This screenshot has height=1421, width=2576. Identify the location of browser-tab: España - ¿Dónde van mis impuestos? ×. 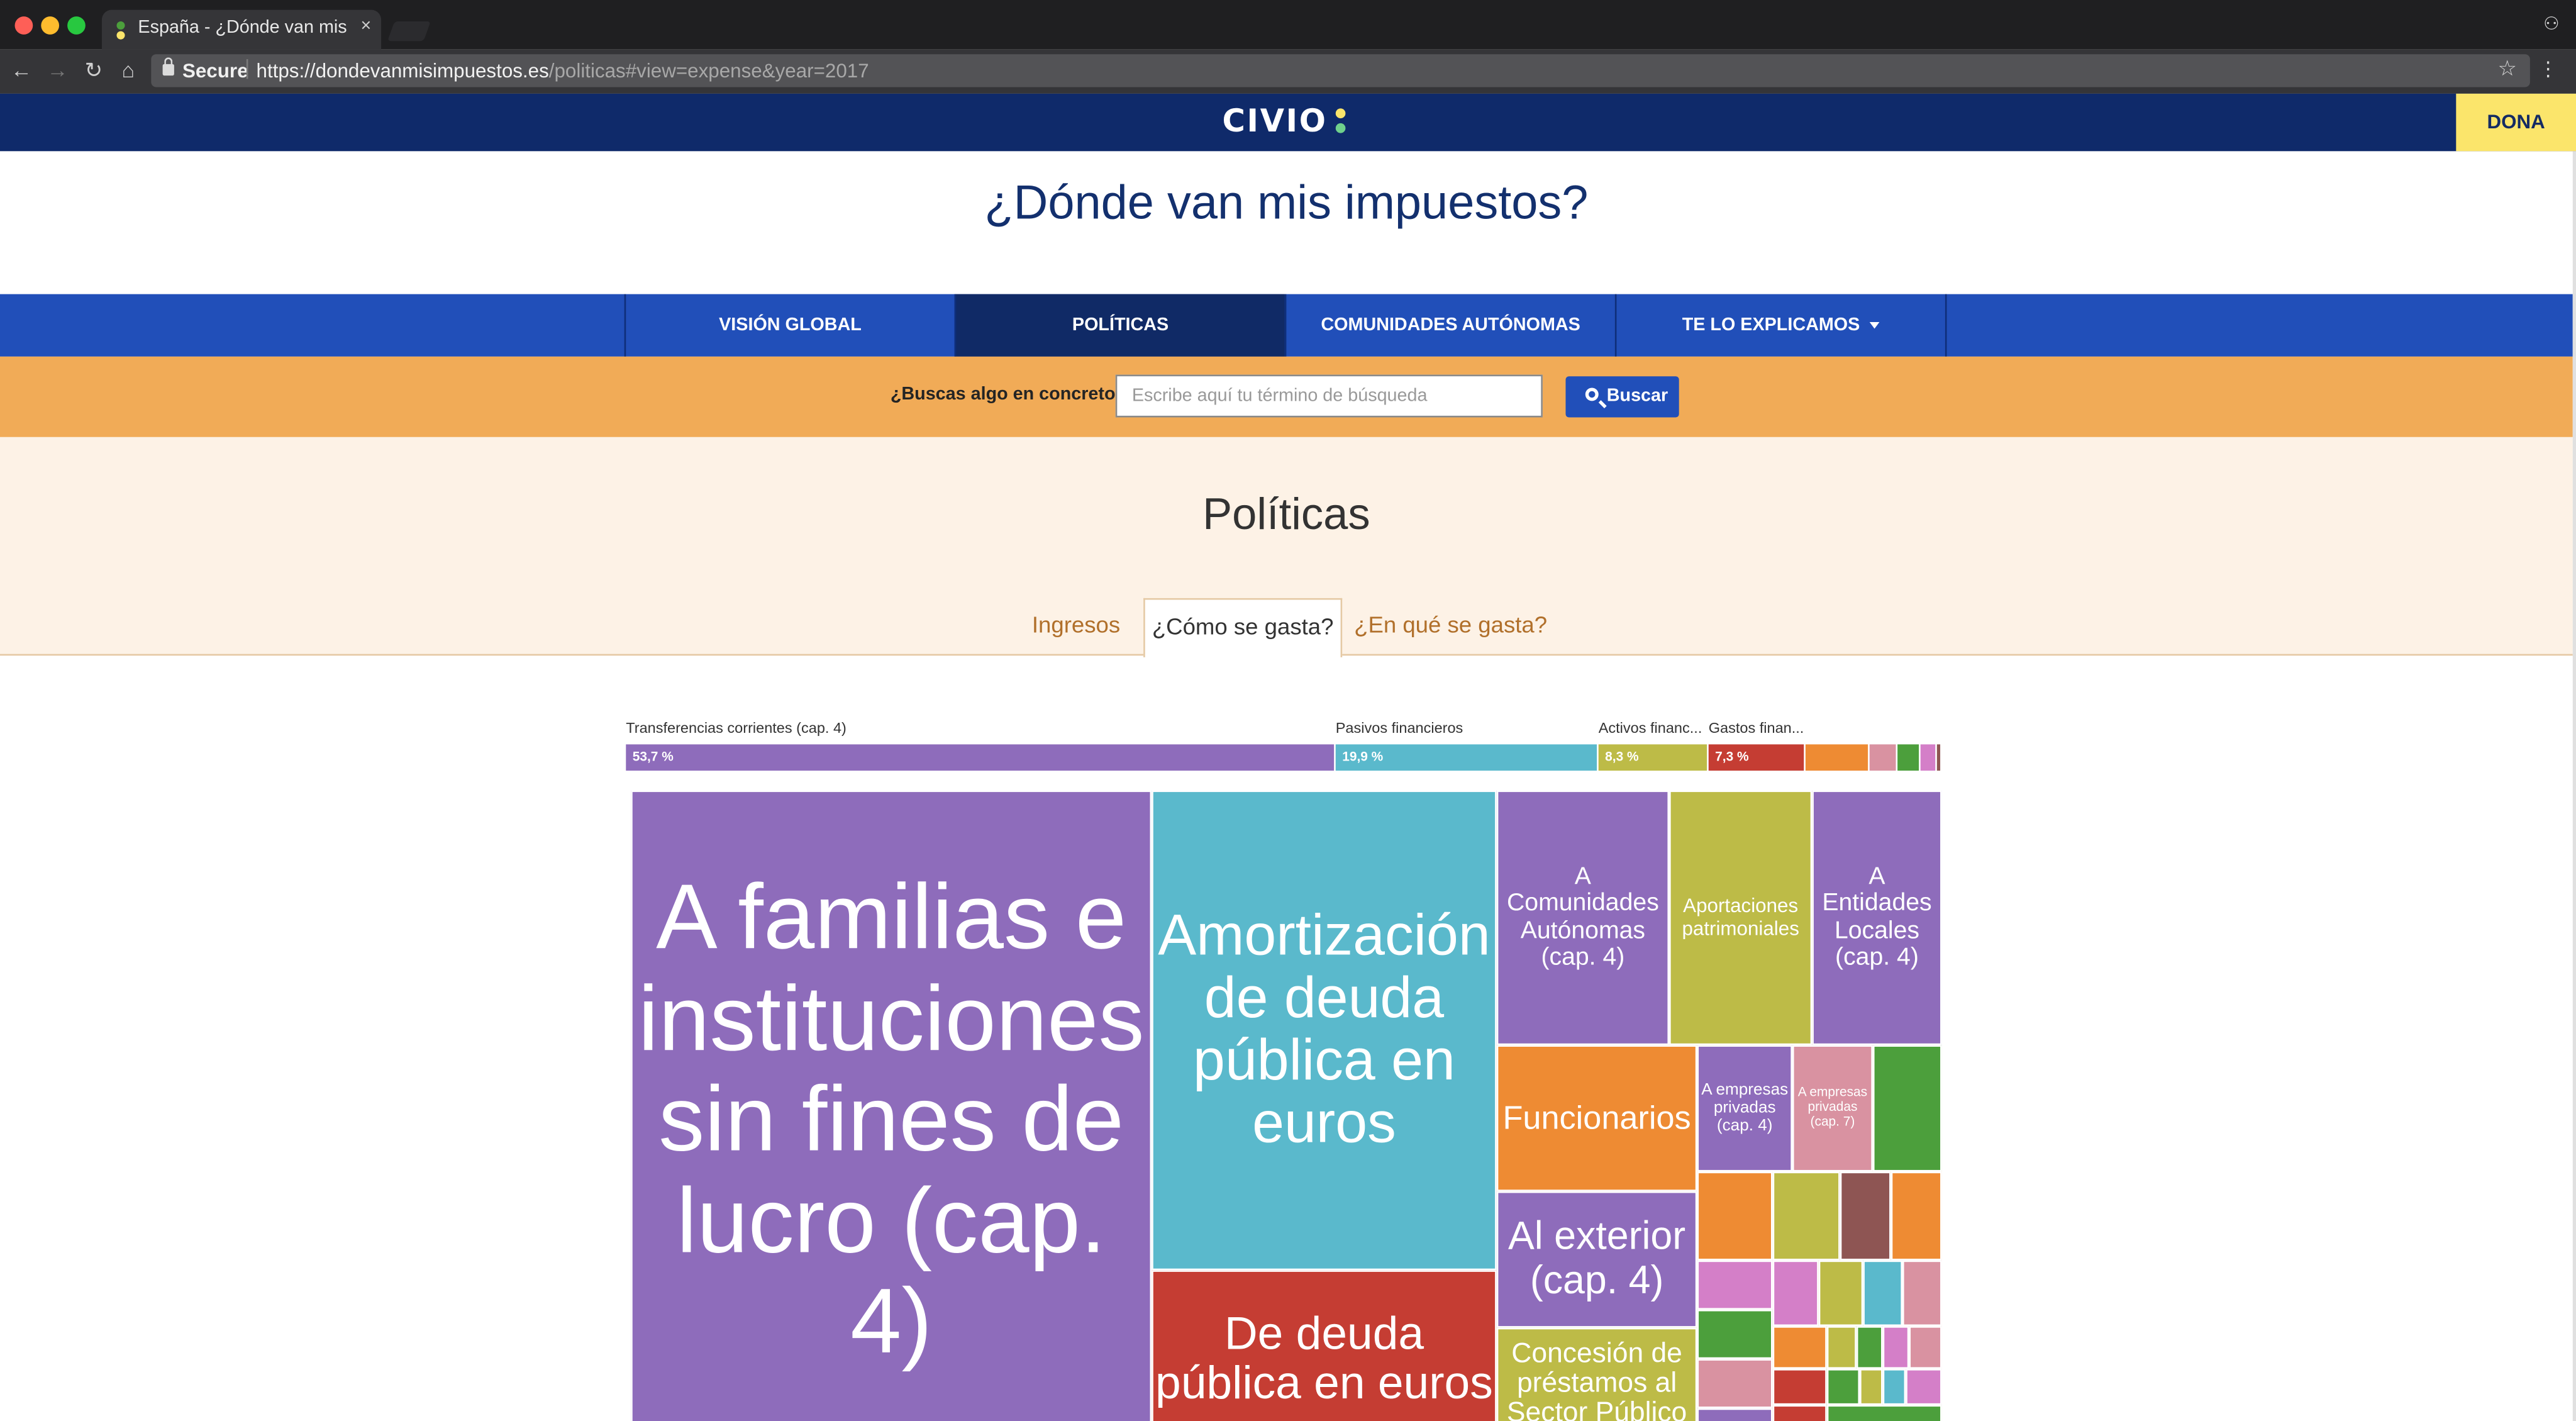
(241, 30).